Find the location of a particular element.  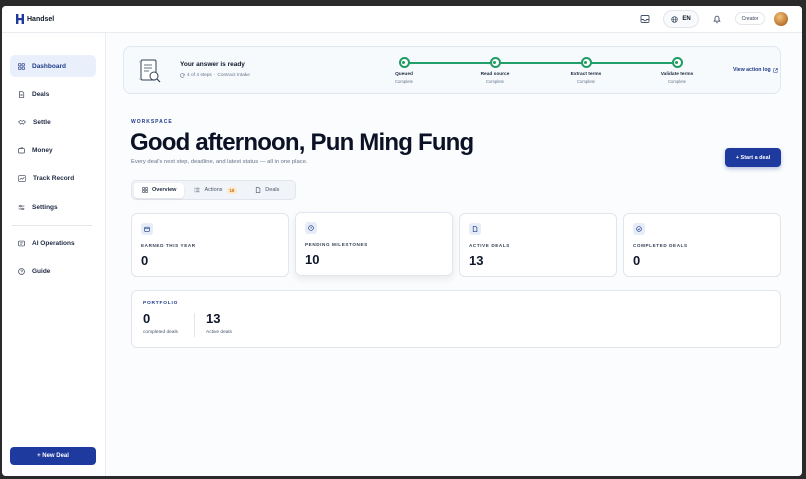

sidebar-item-settings: Settings is located at coordinates (53, 207).